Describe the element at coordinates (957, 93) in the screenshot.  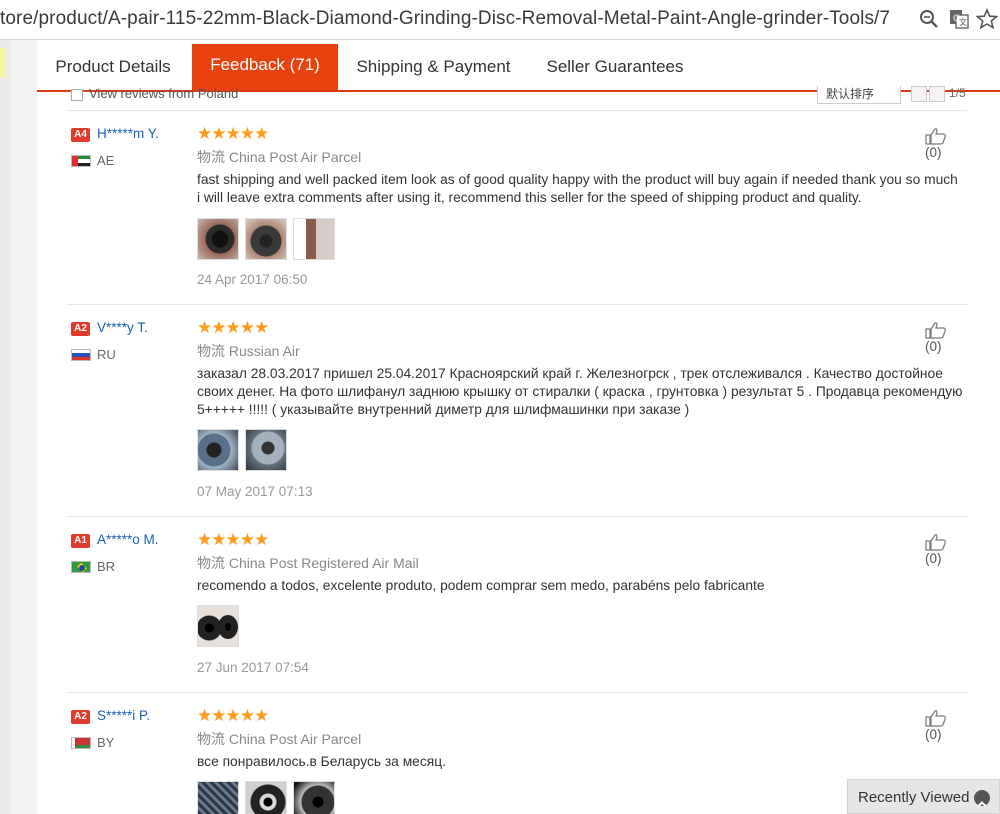
I see `page-indicator: 1/5` at that location.